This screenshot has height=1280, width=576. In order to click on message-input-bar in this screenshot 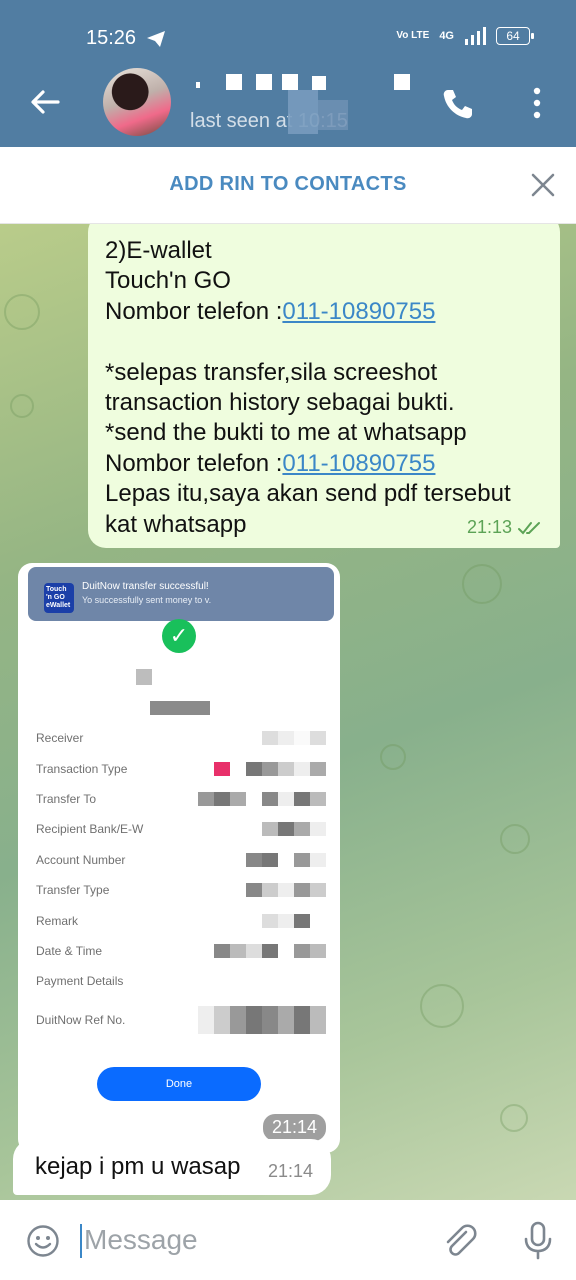, I will do `click(288, 1240)`.